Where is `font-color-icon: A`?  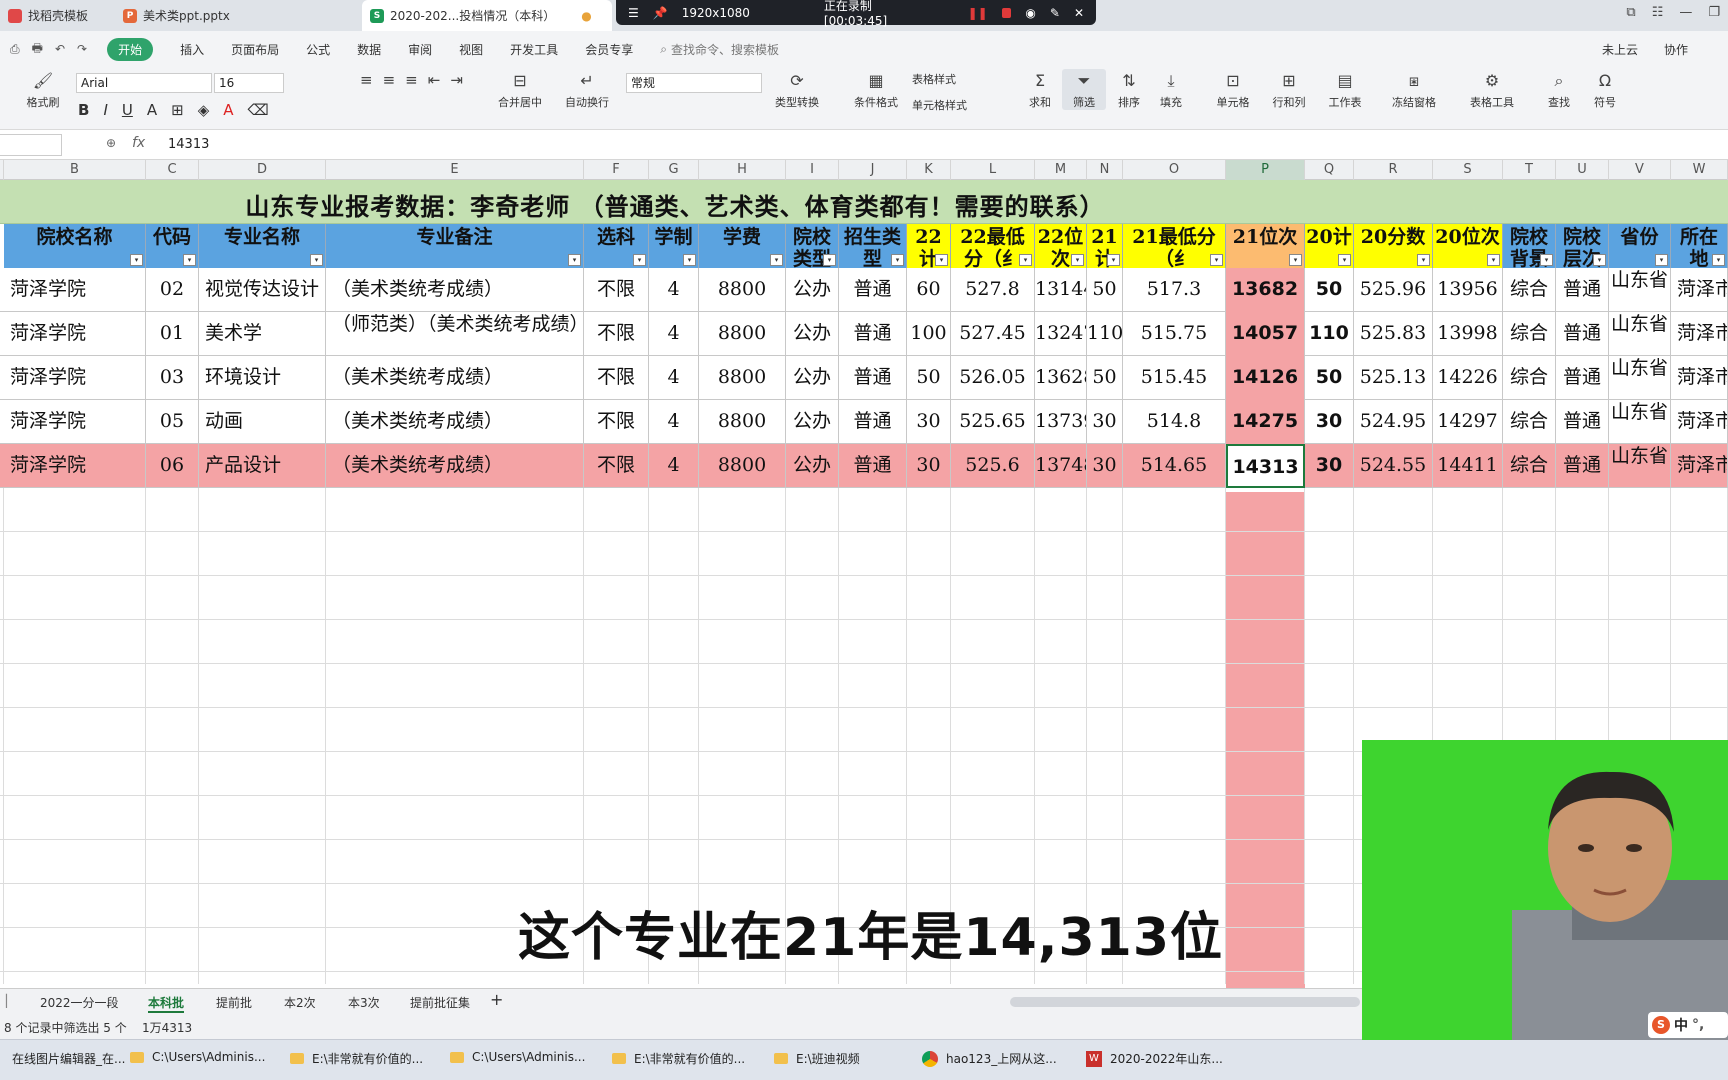 font-color-icon: A is located at coordinates (228, 110).